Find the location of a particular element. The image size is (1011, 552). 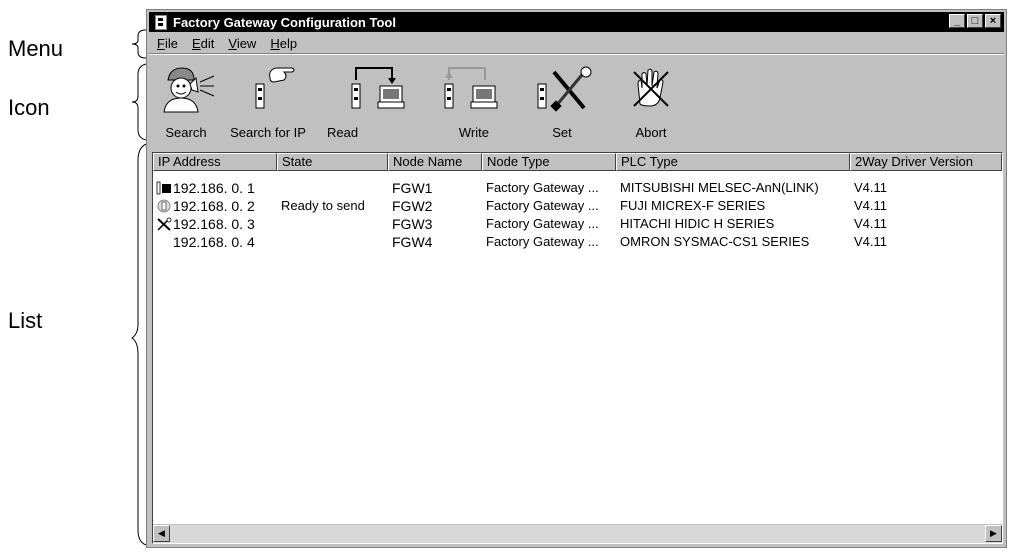

annotation-menu: Menu is located at coordinates (36, 48).